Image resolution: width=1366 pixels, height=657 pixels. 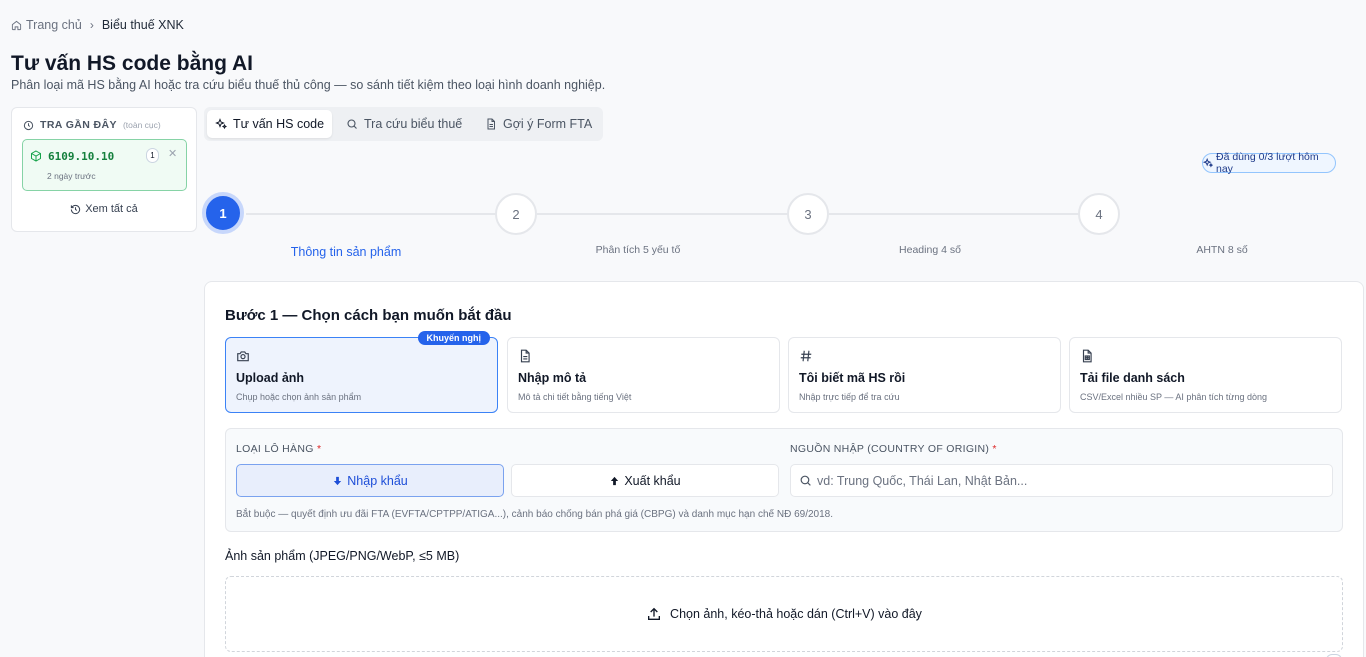 I want to click on breadcrumb-home-link: Trang chủ, so click(x=46, y=25).